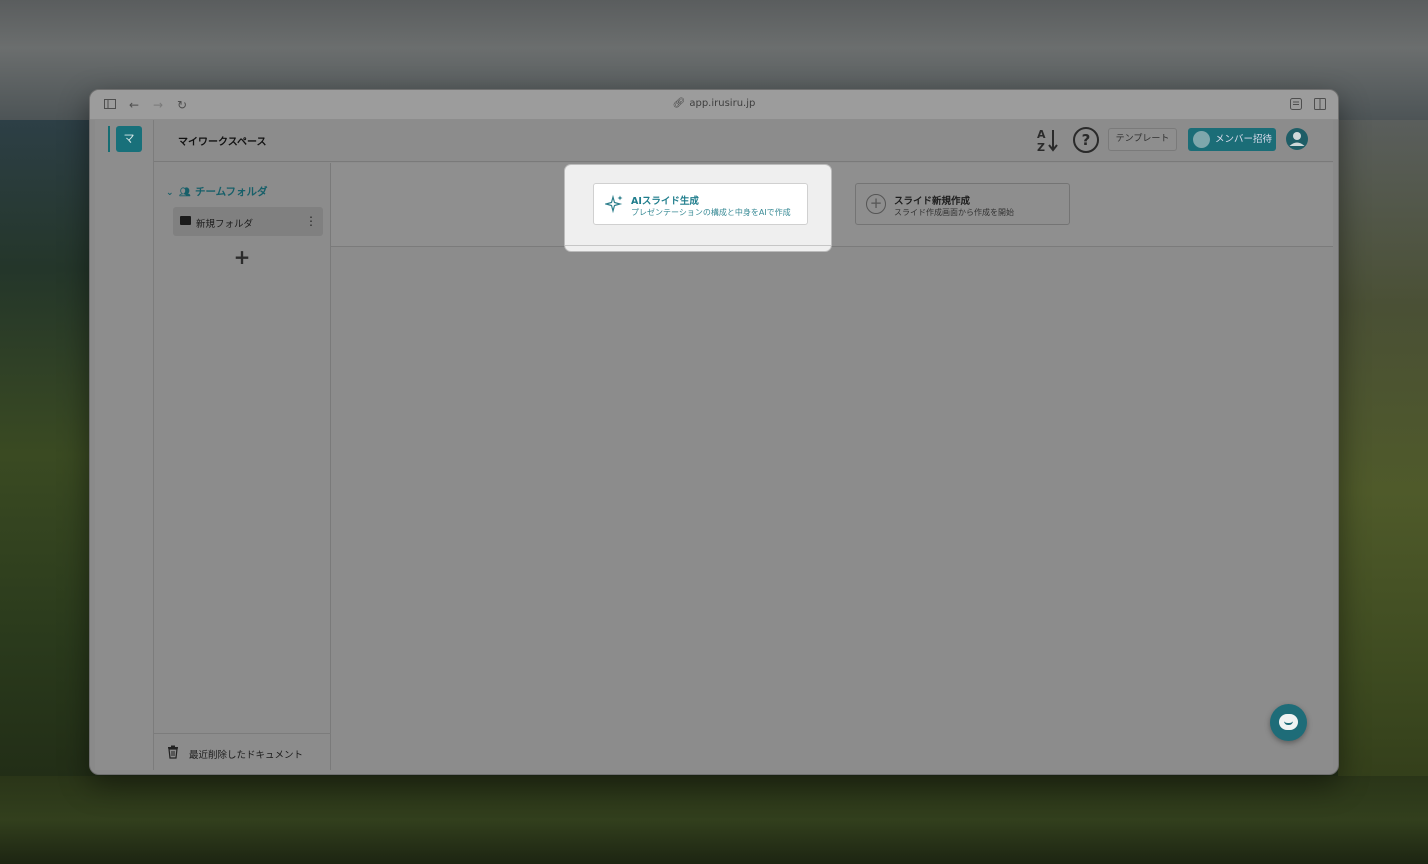 The image size is (1428, 864). What do you see at coordinates (222, 142) in the screenshot?
I see `workspace-title: マイワークスペース` at bounding box center [222, 142].